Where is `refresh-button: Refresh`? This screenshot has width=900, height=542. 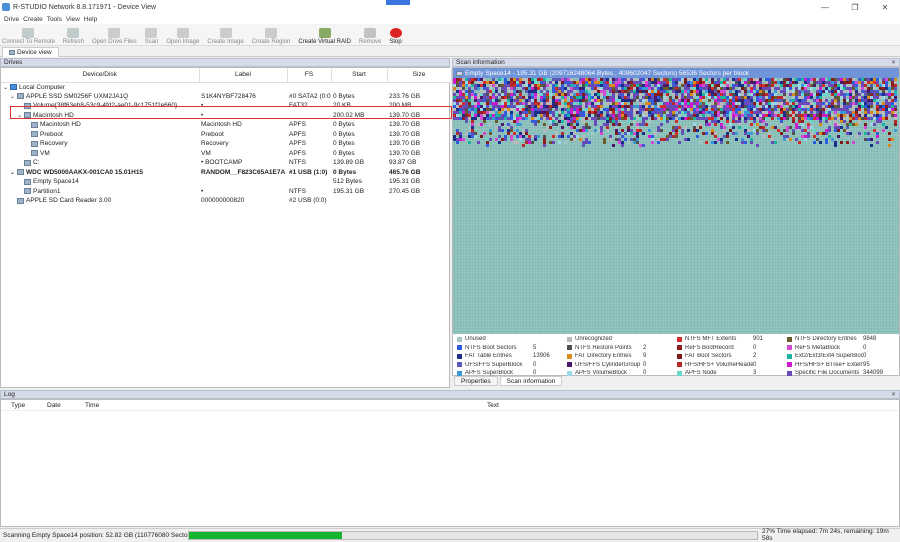
refresh-button: Refresh is located at coordinates (73, 36).